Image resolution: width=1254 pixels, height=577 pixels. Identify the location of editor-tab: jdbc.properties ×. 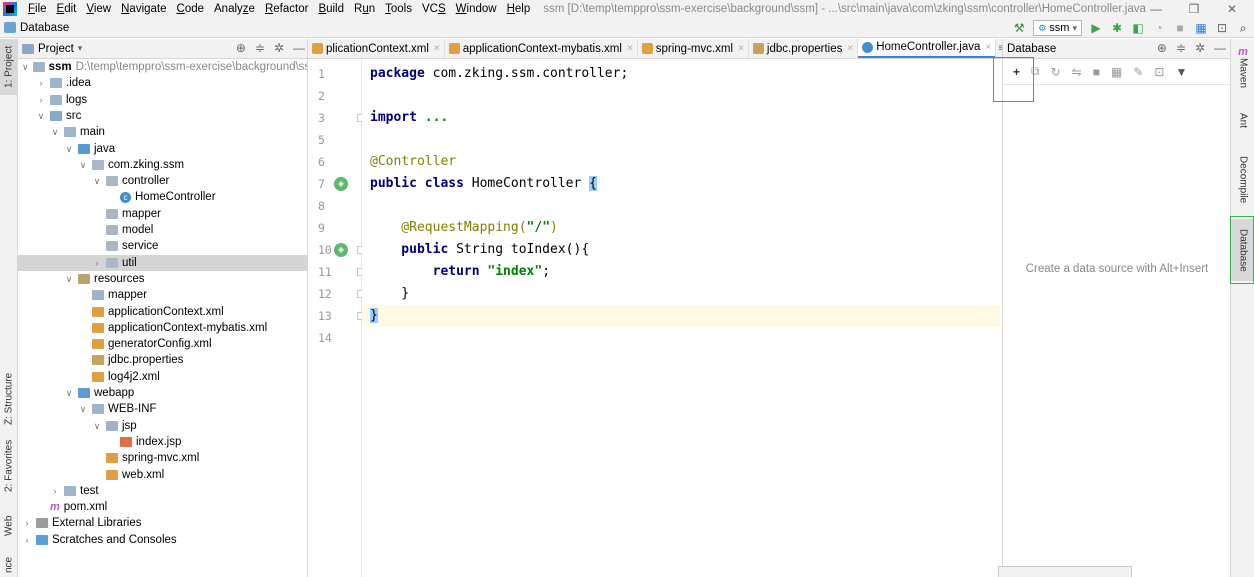
(804, 48).